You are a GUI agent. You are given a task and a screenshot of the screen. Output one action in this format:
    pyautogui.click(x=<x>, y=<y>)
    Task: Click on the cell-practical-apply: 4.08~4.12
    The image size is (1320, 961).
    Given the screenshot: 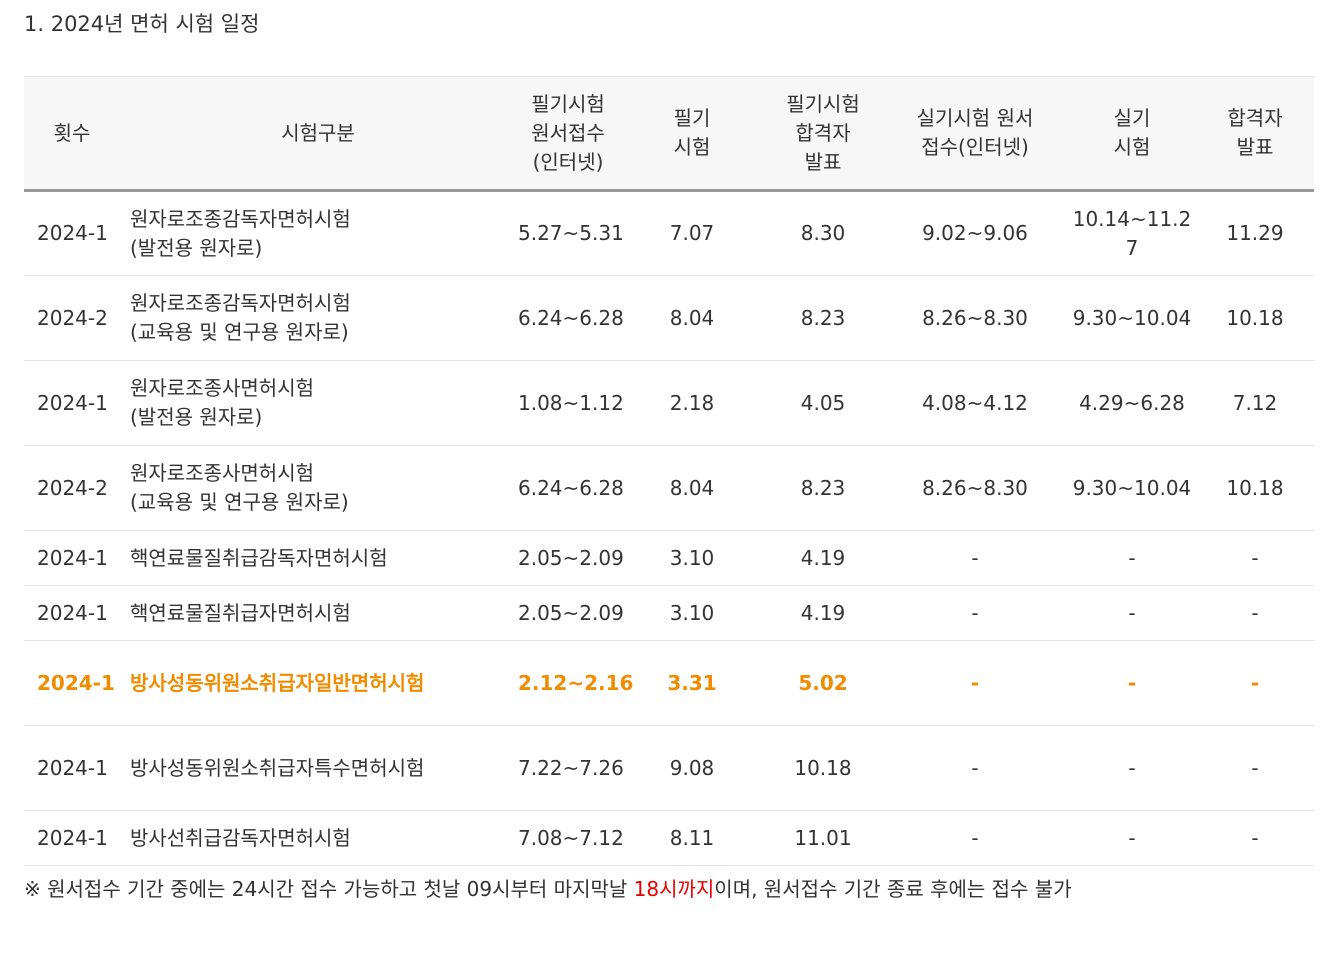 What is the action you would take?
    pyautogui.click(x=975, y=403)
    